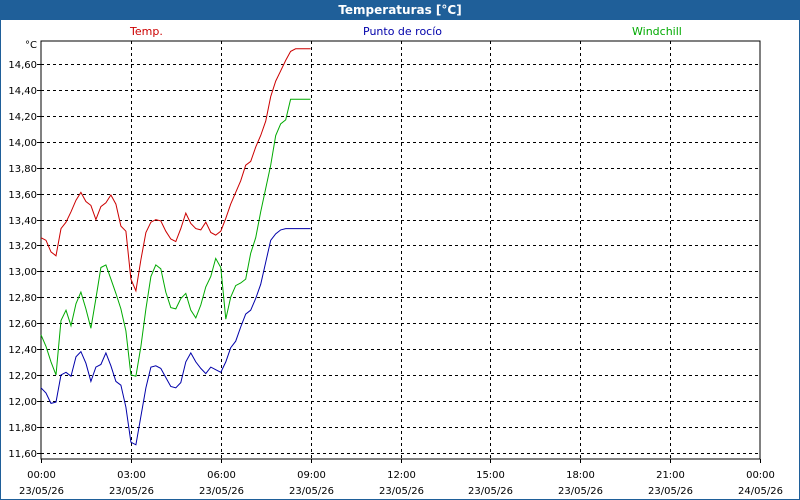 The image size is (800, 500). Describe the element at coordinates (22, 117) in the screenshot. I see `y-tick-label: 14,20` at that location.